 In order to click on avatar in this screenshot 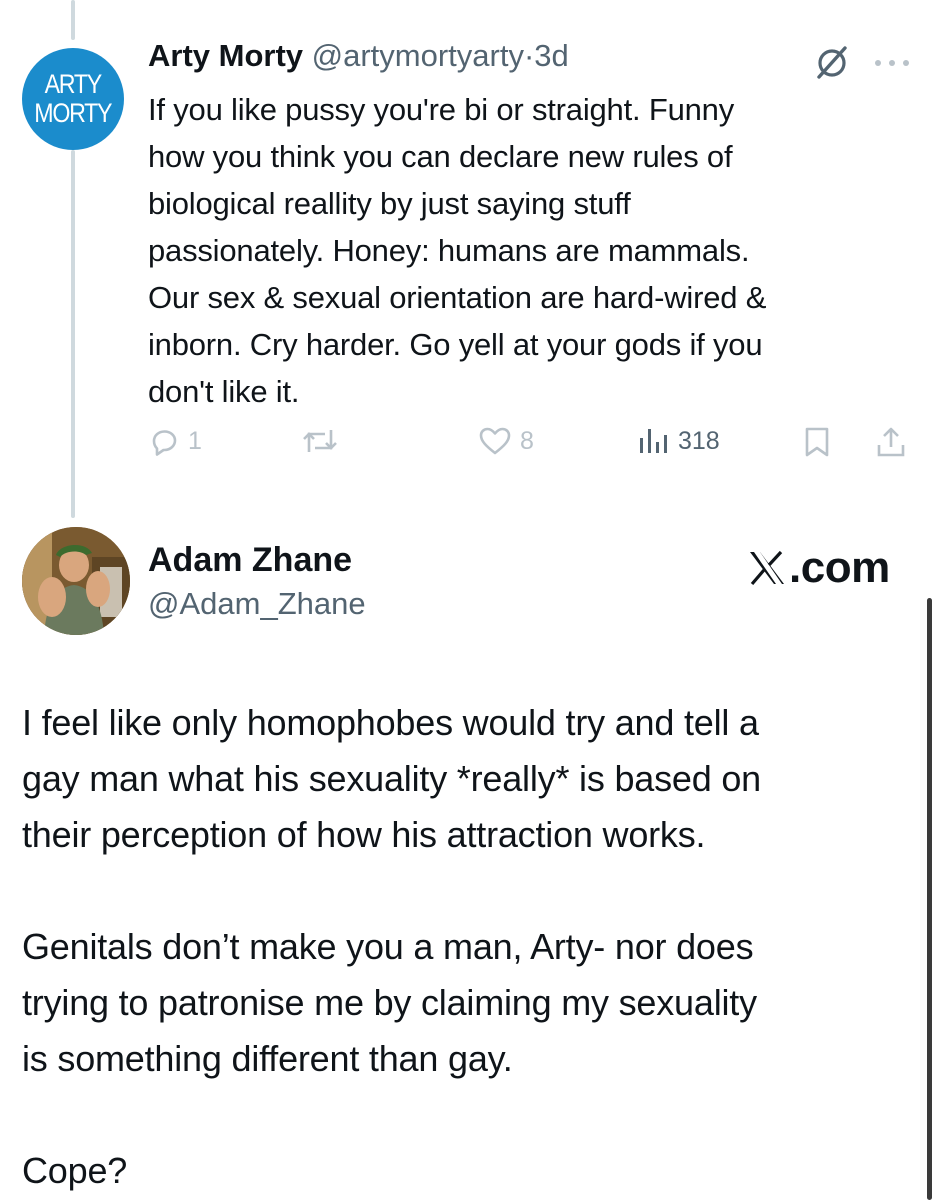, I will do `click(76, 581)`.